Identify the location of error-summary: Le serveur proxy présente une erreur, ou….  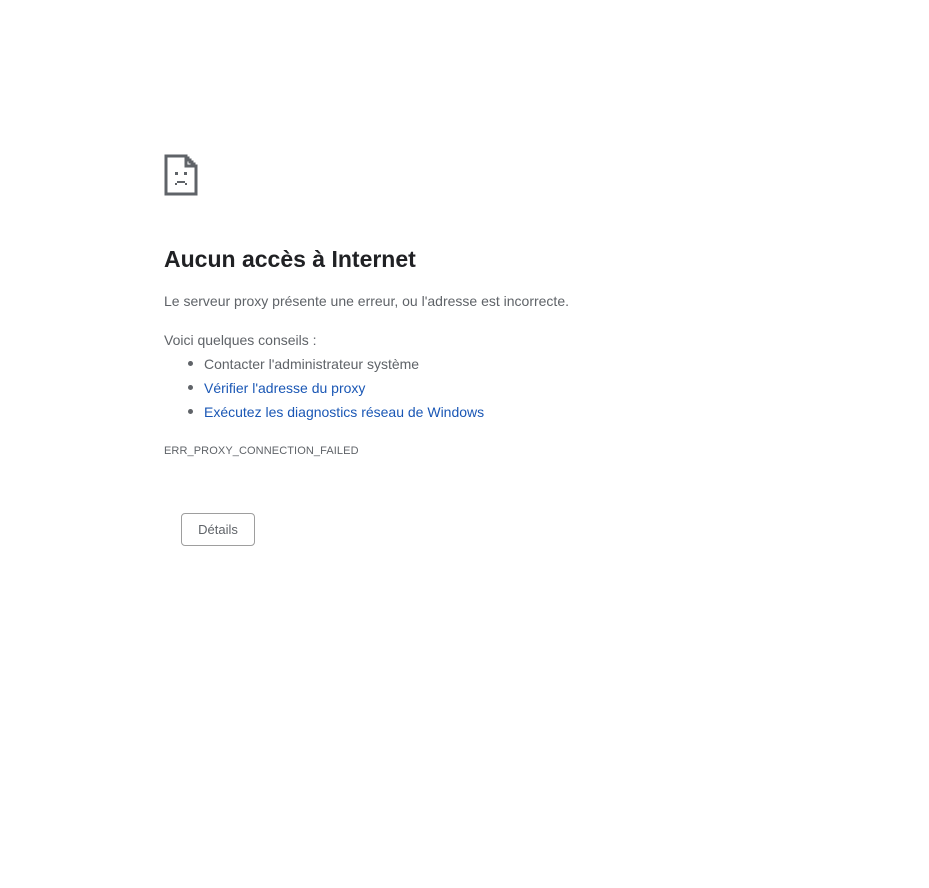
(366, 301).